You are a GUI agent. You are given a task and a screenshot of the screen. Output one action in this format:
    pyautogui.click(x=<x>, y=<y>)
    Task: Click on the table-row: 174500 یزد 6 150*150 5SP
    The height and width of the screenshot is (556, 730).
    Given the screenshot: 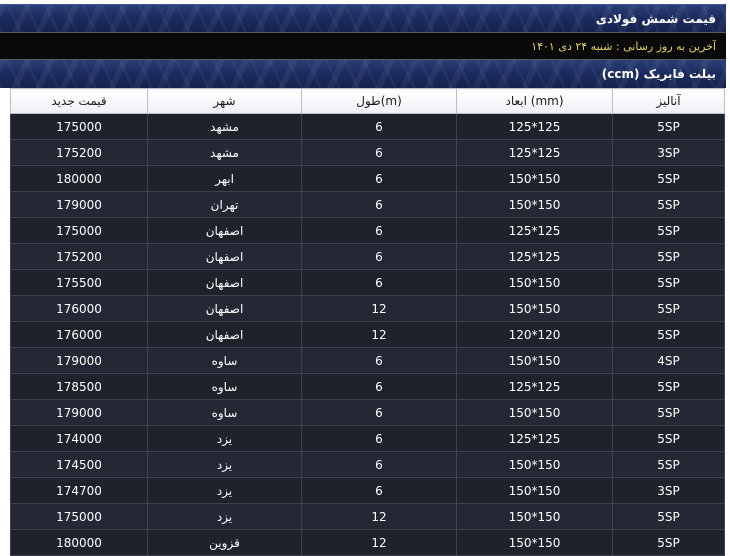 What is the action you would take?
    pyautogui.click(x=367, y=464)
    